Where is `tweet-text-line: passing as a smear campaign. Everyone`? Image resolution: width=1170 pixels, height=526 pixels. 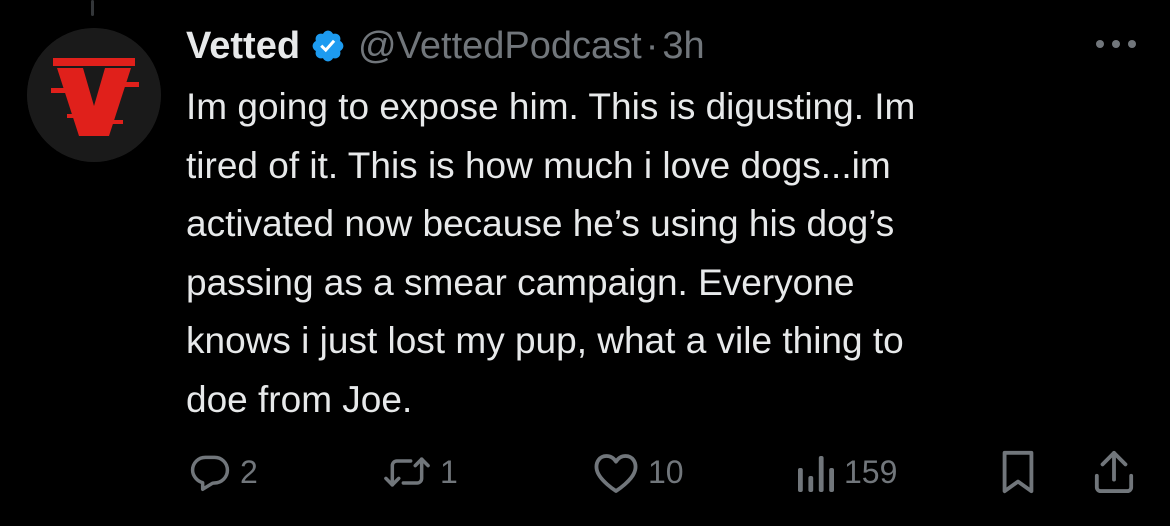
tweet-text-line: passing as a smear campaign. Everyone is located at coordinates (520, 282).